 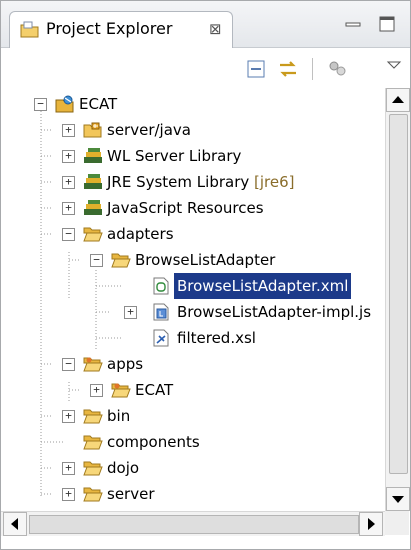 I want to click on project-explorer-icon, so click(x=30, y=30).